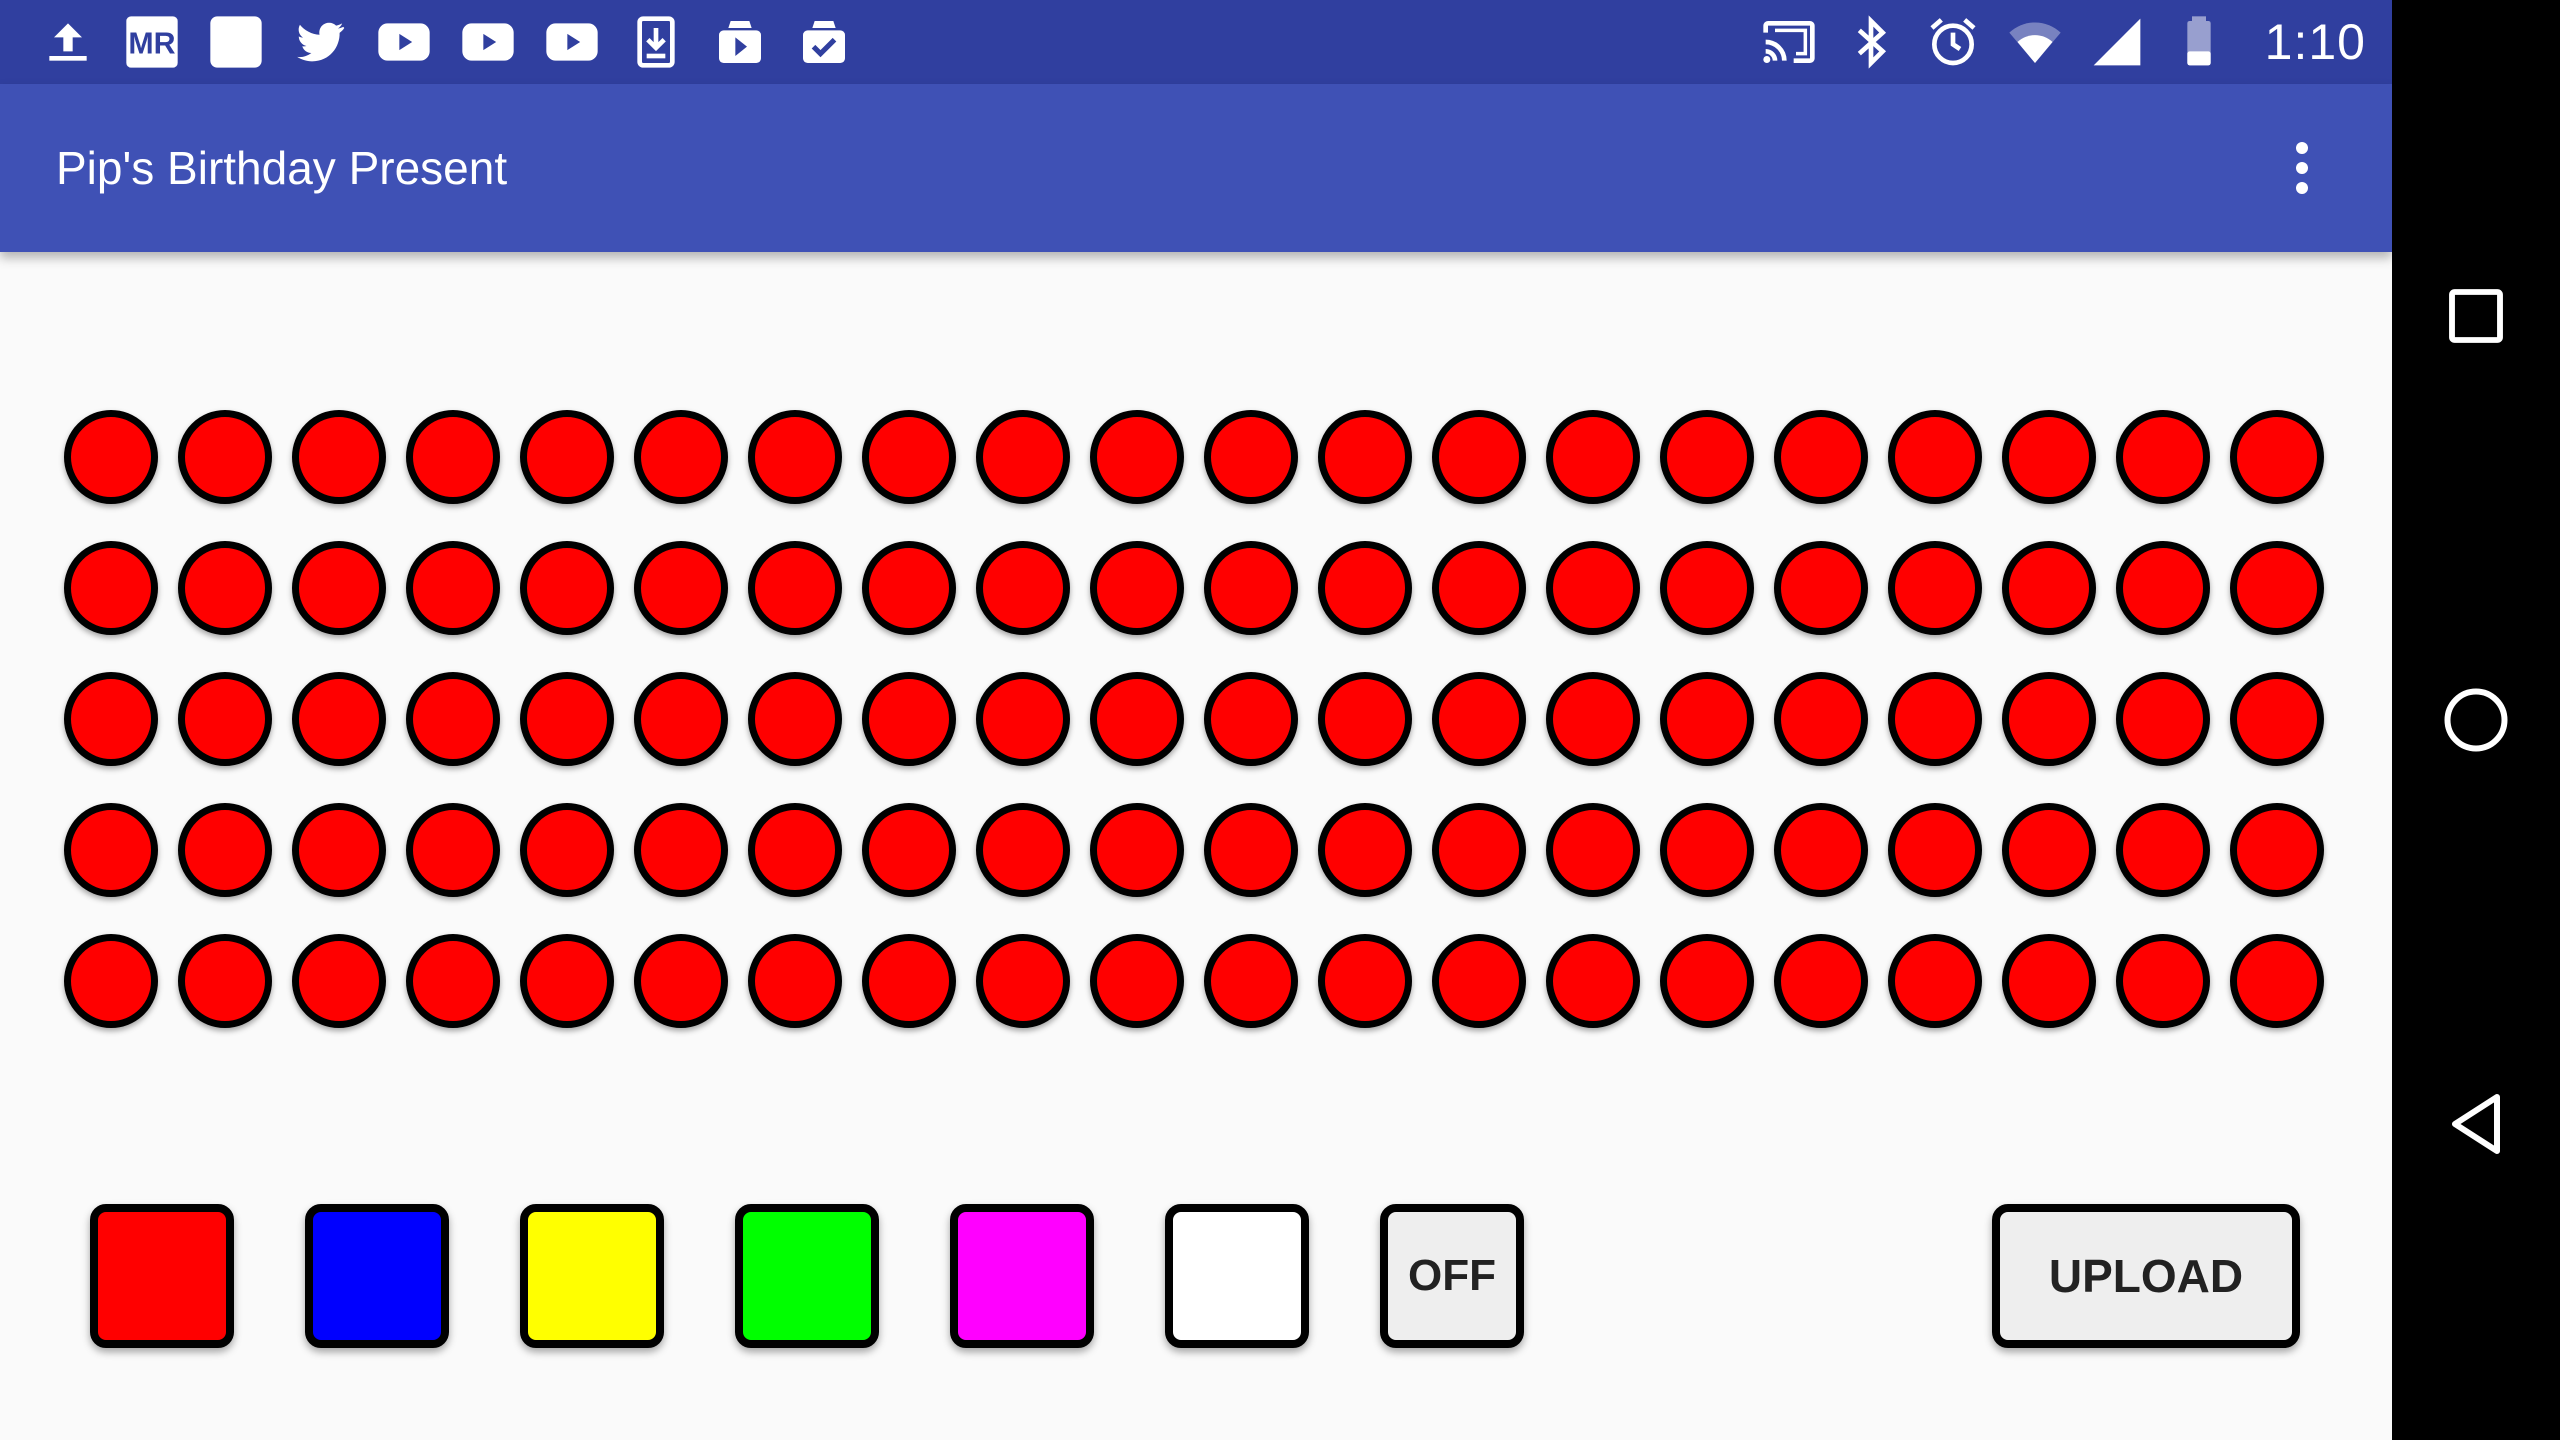  I want to click on magenta-color-button, so click(1022, 1276).